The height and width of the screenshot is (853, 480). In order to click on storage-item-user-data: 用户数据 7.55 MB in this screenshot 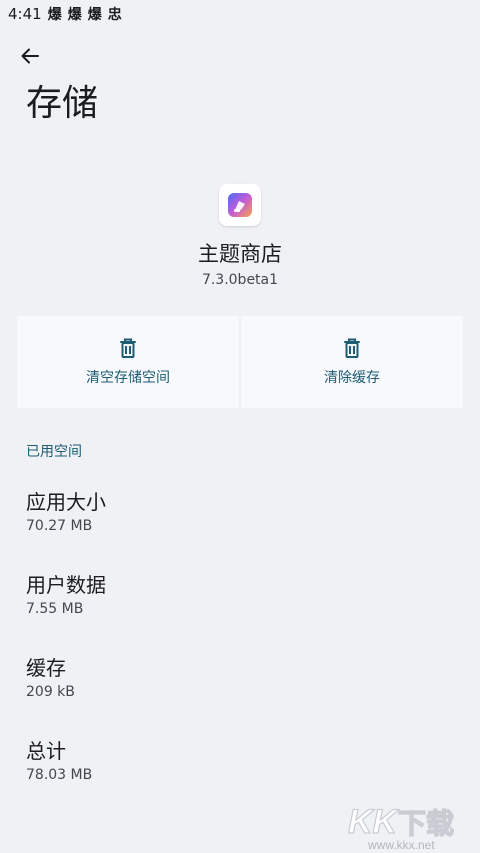, I will do `click(241, 595)`.